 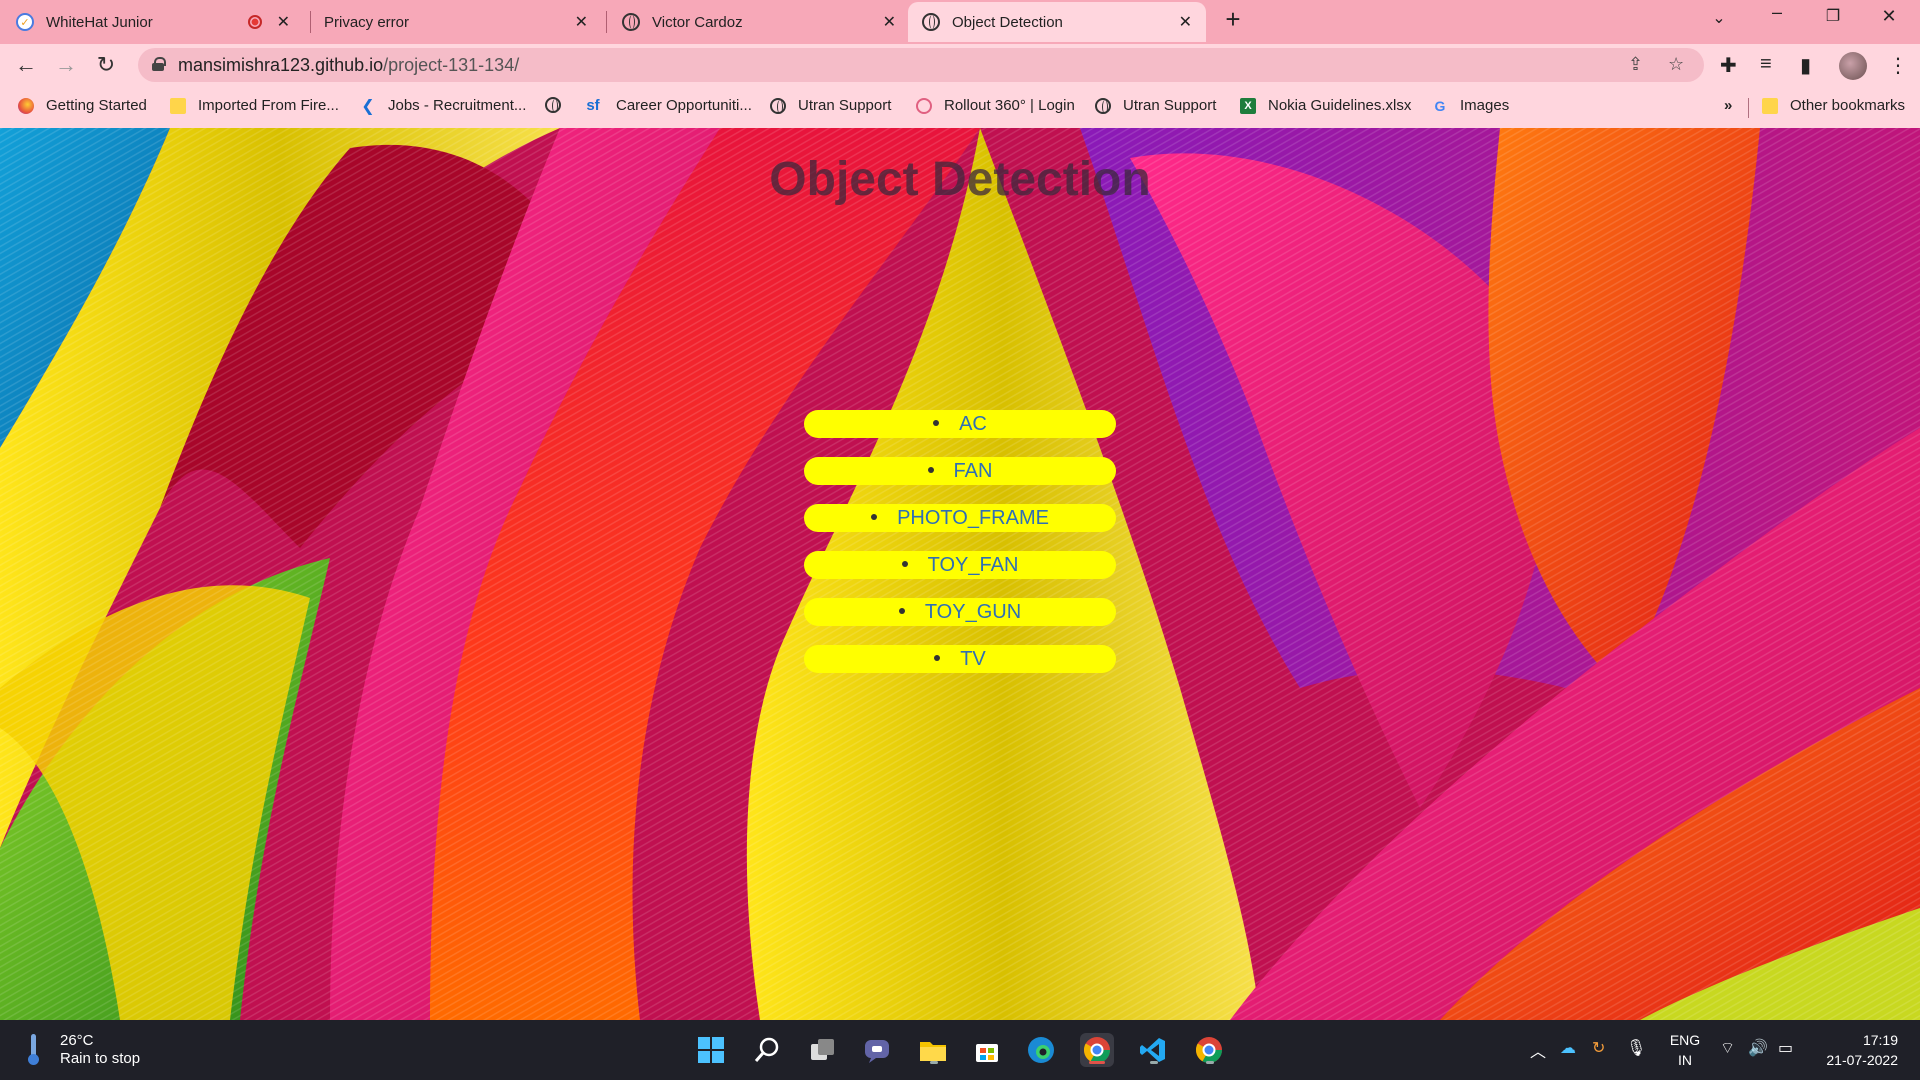 I want to click on vscode-icon, so click(x=1153, y=1050).